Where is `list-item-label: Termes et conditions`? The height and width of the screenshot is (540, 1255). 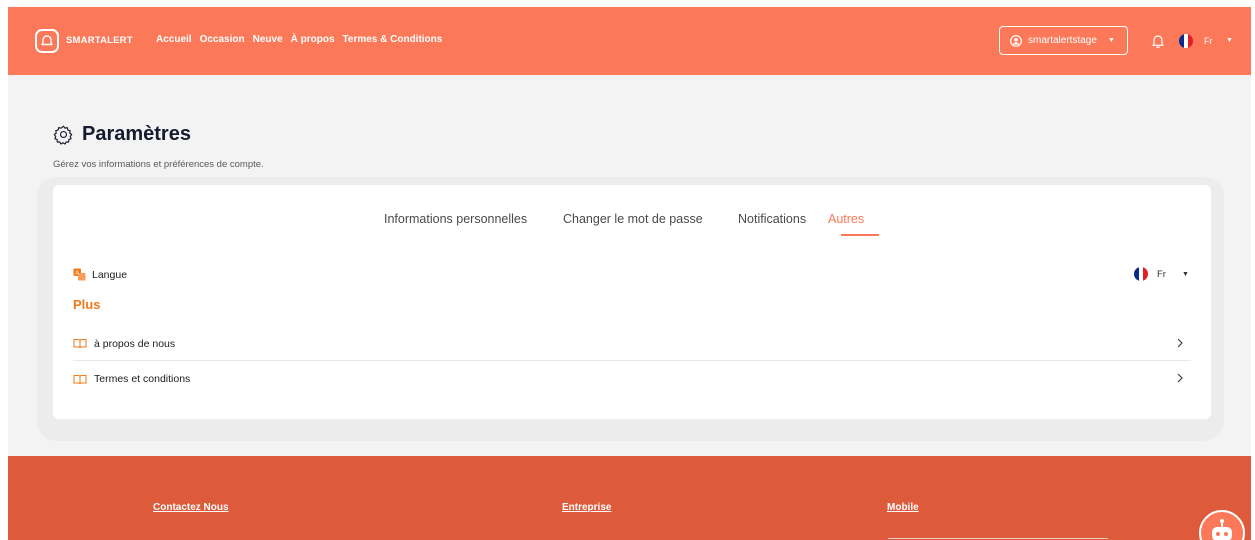 list-item-label: Termes et conditions is located at coordinates (142, 379).